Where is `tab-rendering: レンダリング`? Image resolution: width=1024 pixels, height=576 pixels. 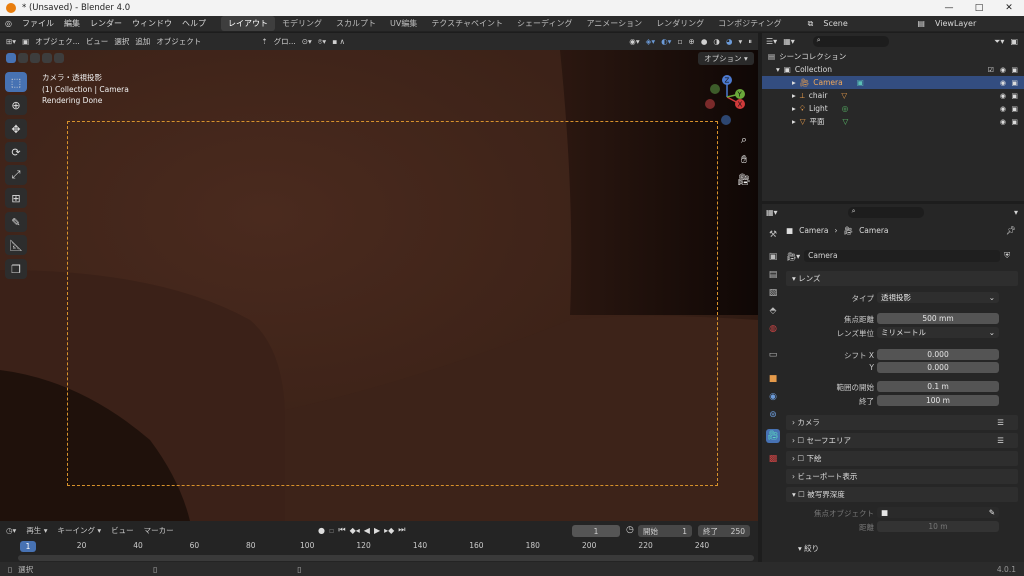
tab-rendering: レンダリング is located at coordinates (680, 23).